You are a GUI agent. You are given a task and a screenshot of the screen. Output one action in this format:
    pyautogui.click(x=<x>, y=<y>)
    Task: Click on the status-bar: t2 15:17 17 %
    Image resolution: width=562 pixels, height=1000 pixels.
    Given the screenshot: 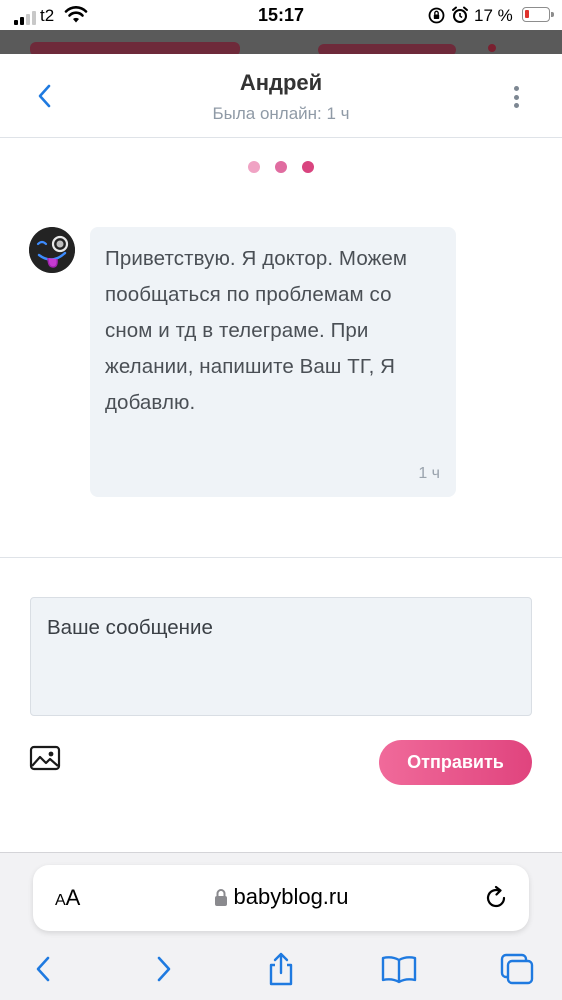 What is the action you would take?
    pyautogui.click(x=281, y=15)
    